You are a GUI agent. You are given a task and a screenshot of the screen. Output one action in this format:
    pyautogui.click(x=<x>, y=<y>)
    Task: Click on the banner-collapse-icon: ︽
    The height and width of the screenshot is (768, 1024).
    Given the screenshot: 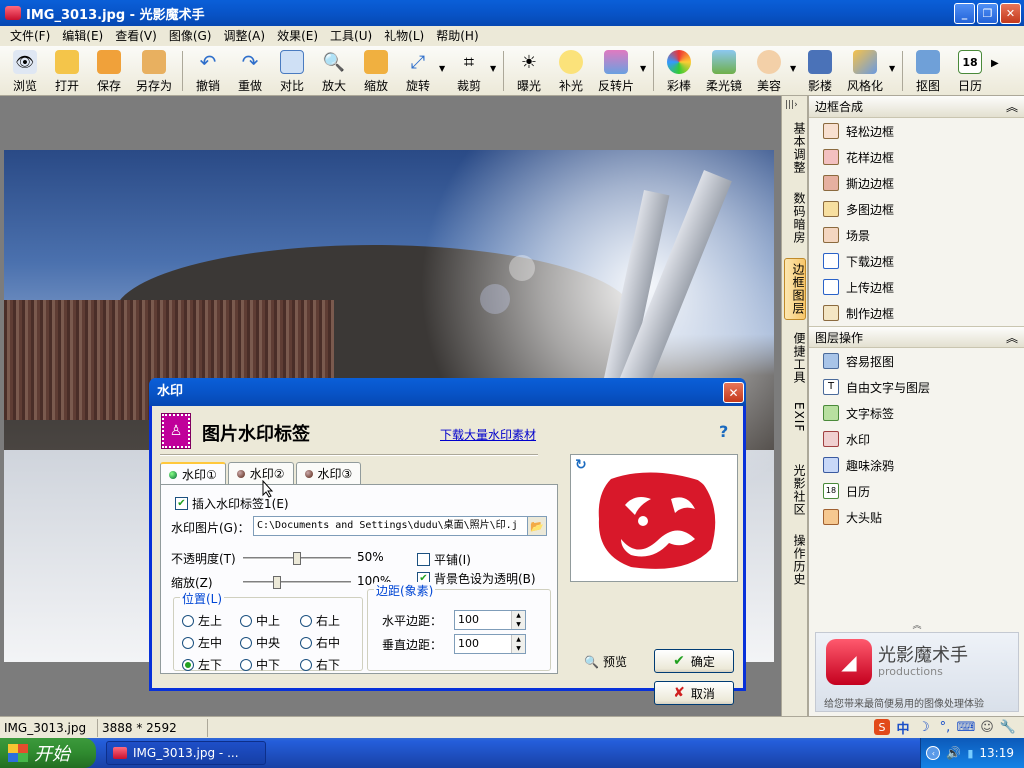 What is the action you would take?
    pyautogui.click(x=916, y=624)
    